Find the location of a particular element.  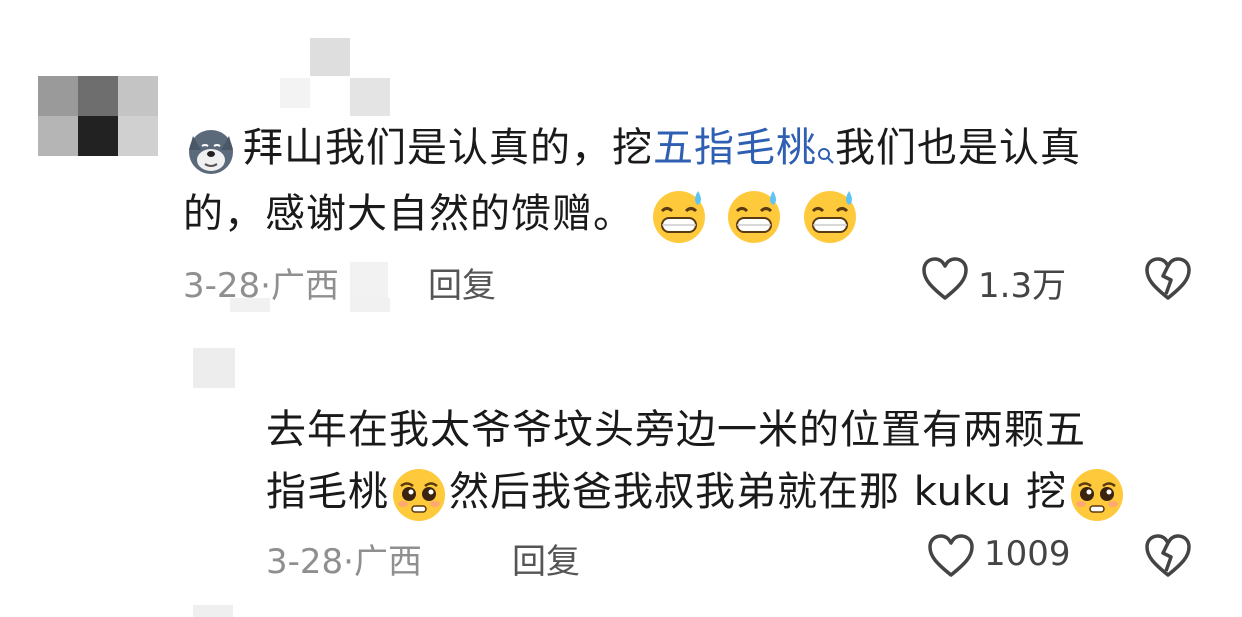

avatar is located at coordinates (98, 116).